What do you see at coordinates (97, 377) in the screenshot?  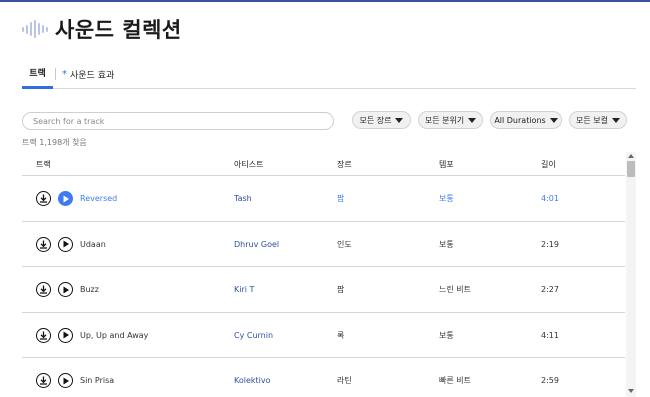 I see `track-title: Sin Prisa` at bounding box center [97, 377].